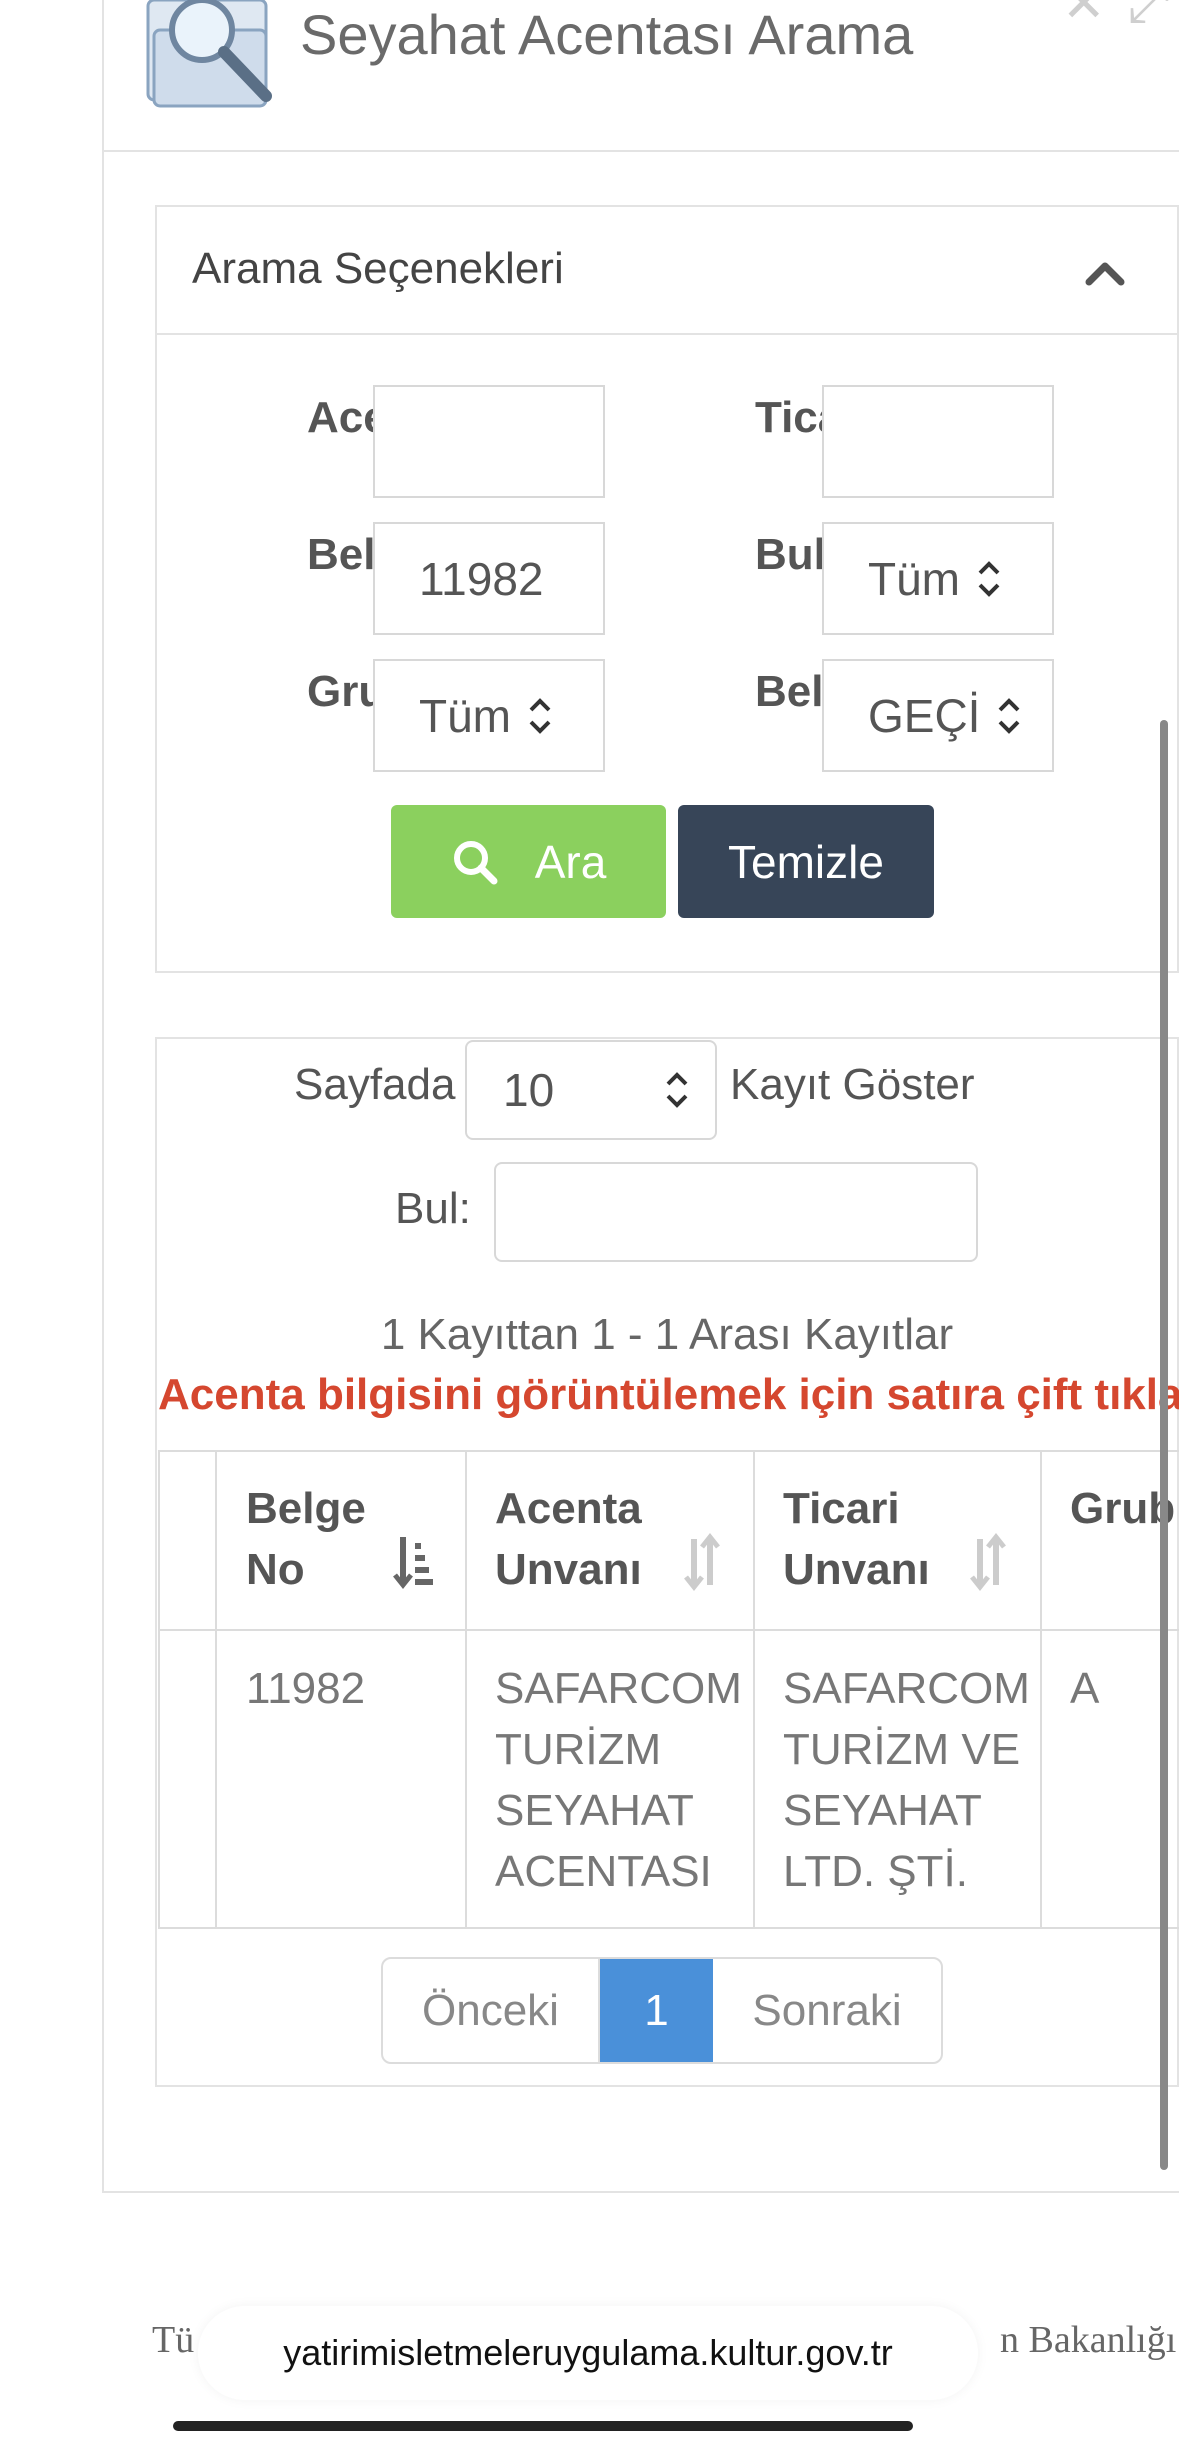  What do you see at coordinates (789, 417) in the screenshot?
I see `ticari-unvani-label: Ticari Unvanı` at bounding box center [789, 417].